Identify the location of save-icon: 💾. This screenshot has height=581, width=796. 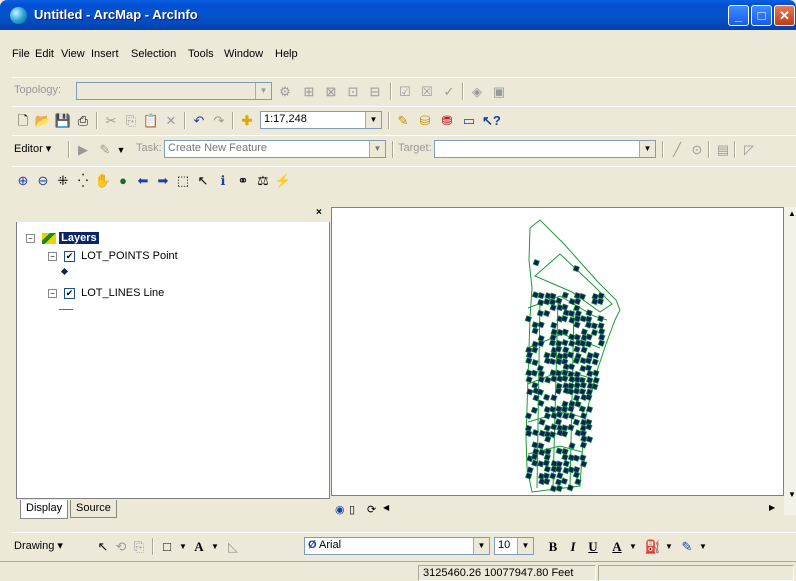
(63, 121).